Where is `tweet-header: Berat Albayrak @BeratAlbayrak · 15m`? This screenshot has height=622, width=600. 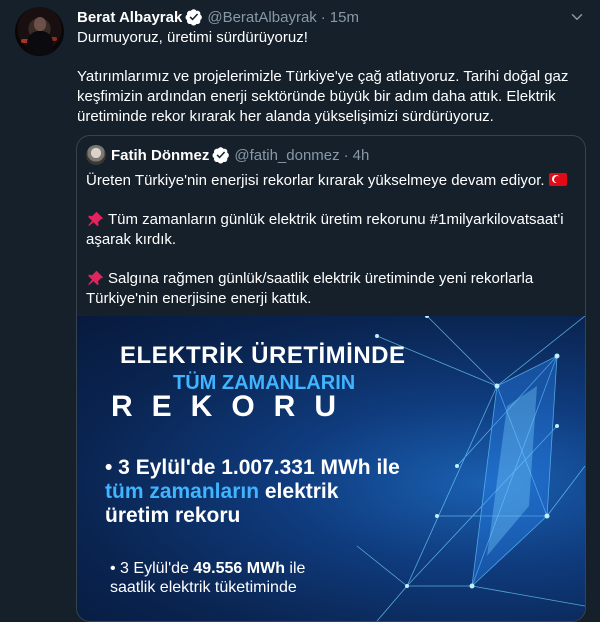 tweet-header: Berat Albayrak @BeratAlbayrak · 15m is located at coordinates (218, 17).